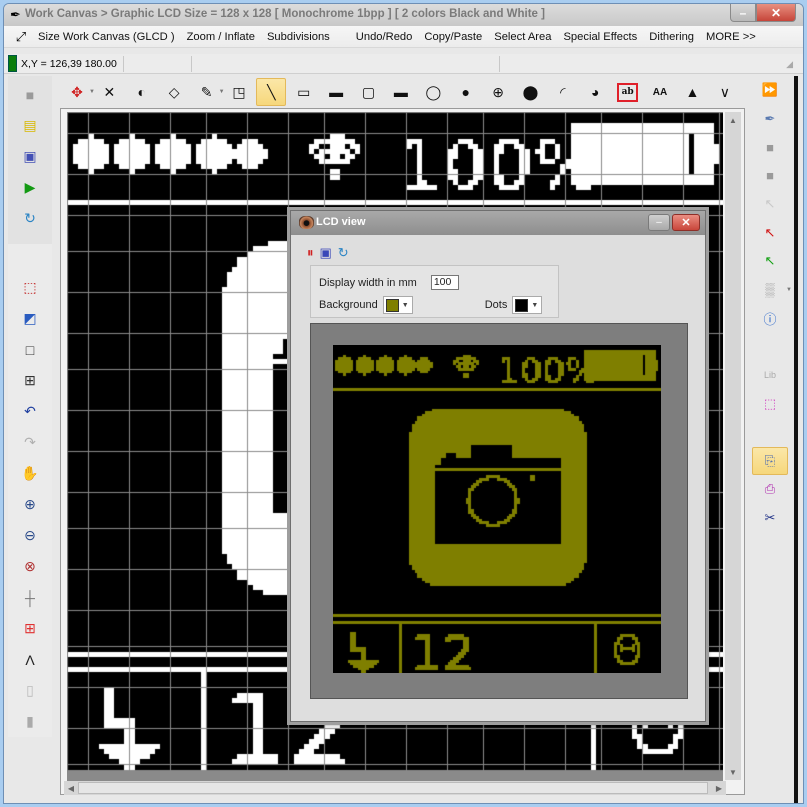 The image size is (807, 807). Describe the element at coordinates (770, 233) in the screenshot. I see `cursor-add-red-button: ↖` at that location.